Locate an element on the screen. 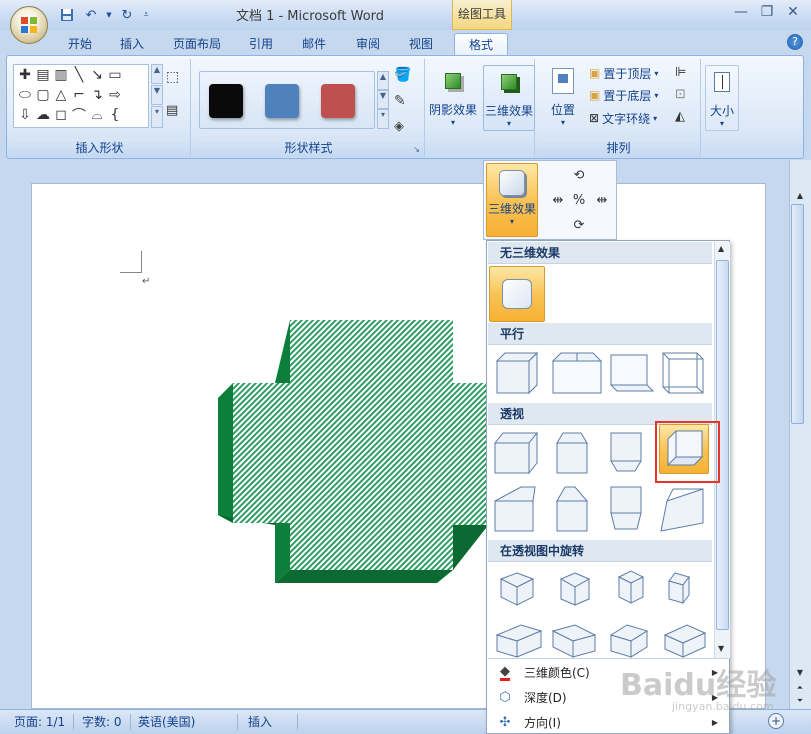 This screenshot has width=811, height=734. vertical-textbox-icon: ▥ is located at coordinates (61, 75).